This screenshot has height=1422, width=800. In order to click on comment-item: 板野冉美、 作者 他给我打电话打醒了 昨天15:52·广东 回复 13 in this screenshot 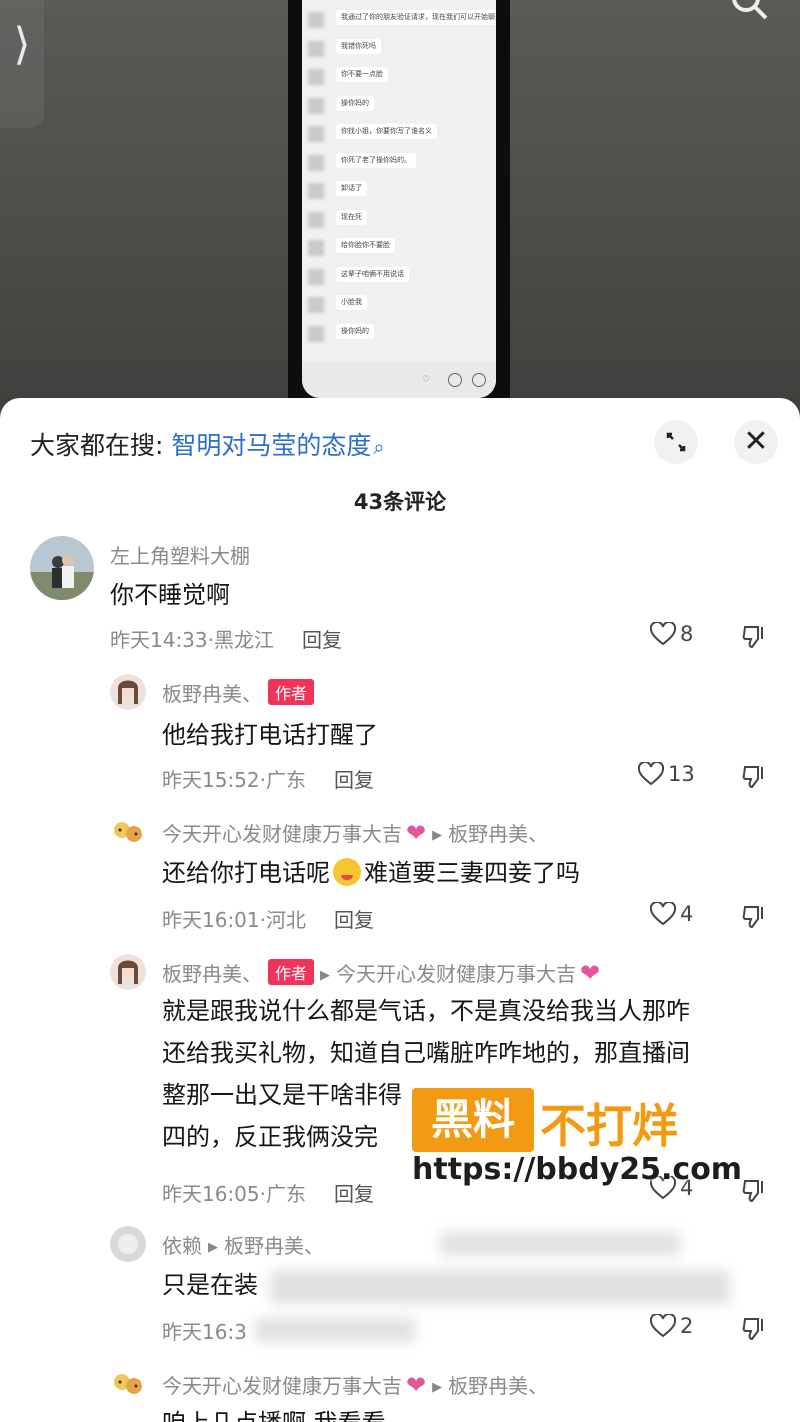, I will do `click(400, 739)`.